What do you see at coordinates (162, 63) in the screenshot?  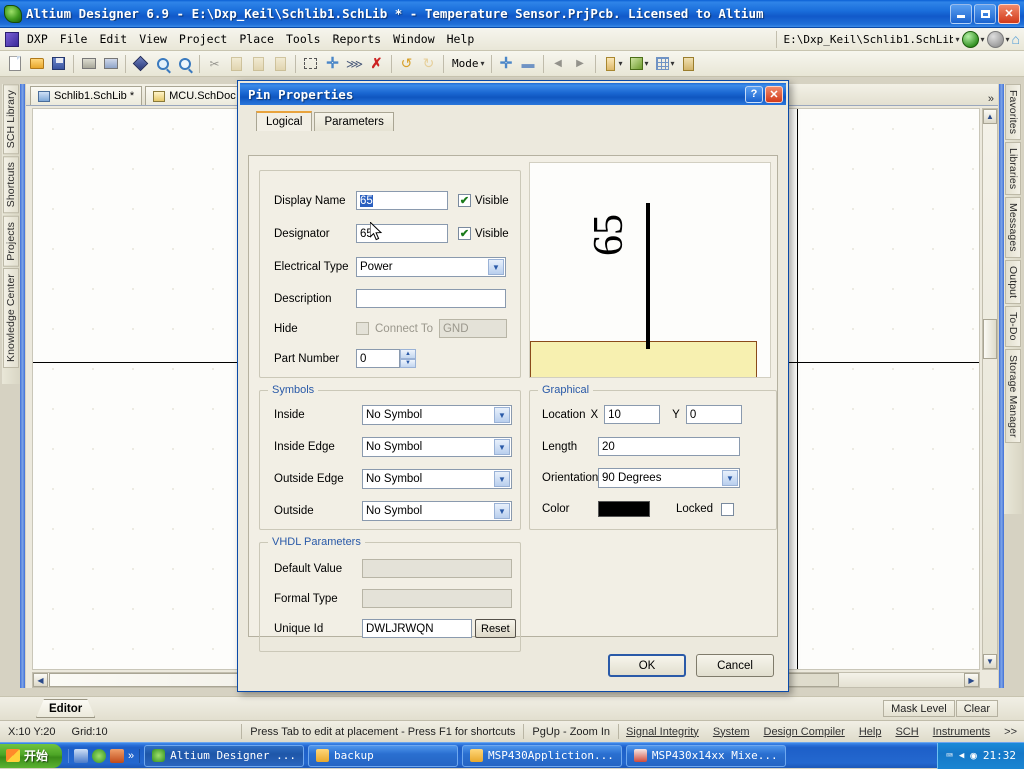 I see `zoom-in-icon` at bounding box center [162, 63].